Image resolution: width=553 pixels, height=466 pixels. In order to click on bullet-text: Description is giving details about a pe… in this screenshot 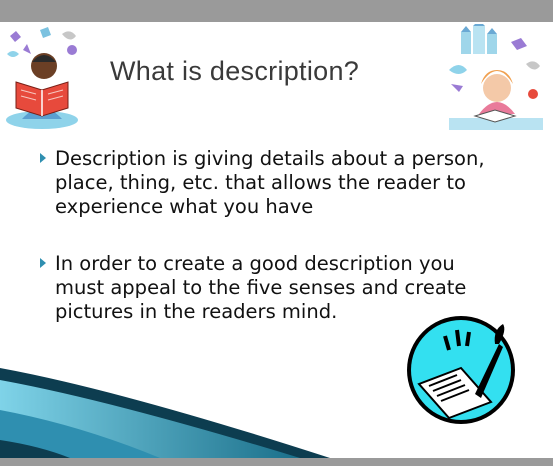, I will do `click(270, 182)`.